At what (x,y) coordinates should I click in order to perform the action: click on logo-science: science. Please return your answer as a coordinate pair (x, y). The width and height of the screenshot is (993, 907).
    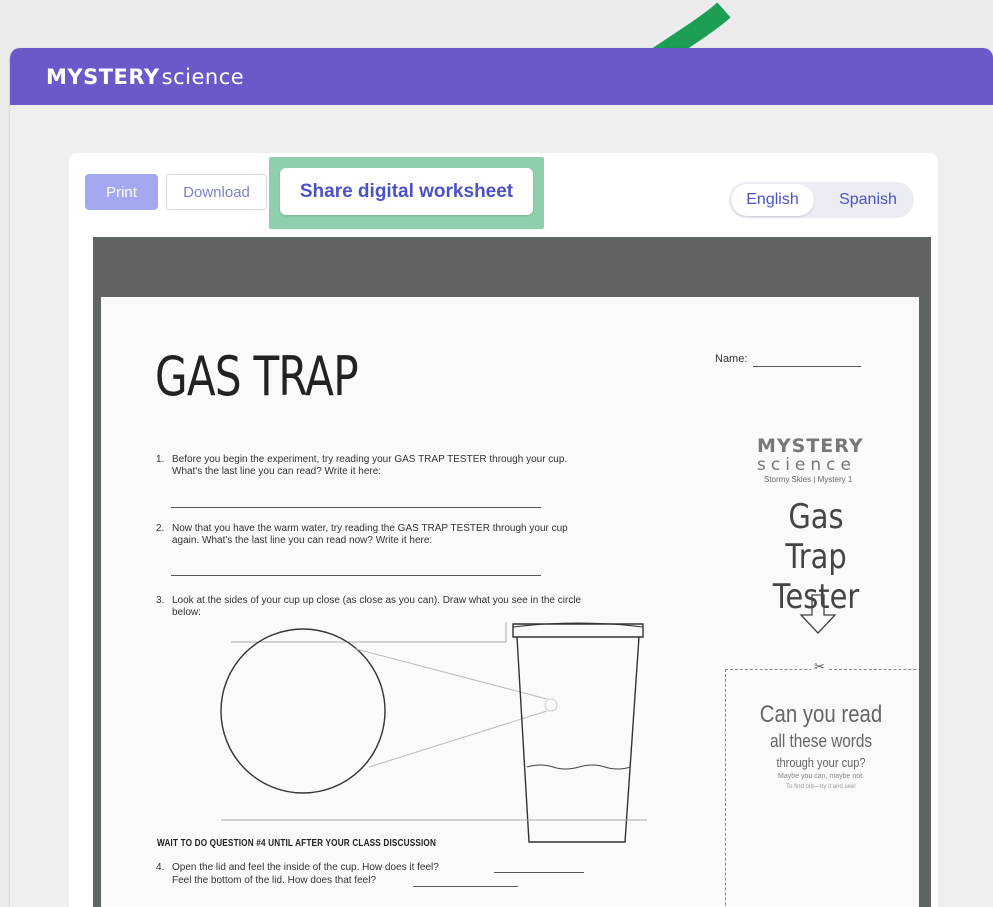
    Looking at the image, I should click on (203, 77).